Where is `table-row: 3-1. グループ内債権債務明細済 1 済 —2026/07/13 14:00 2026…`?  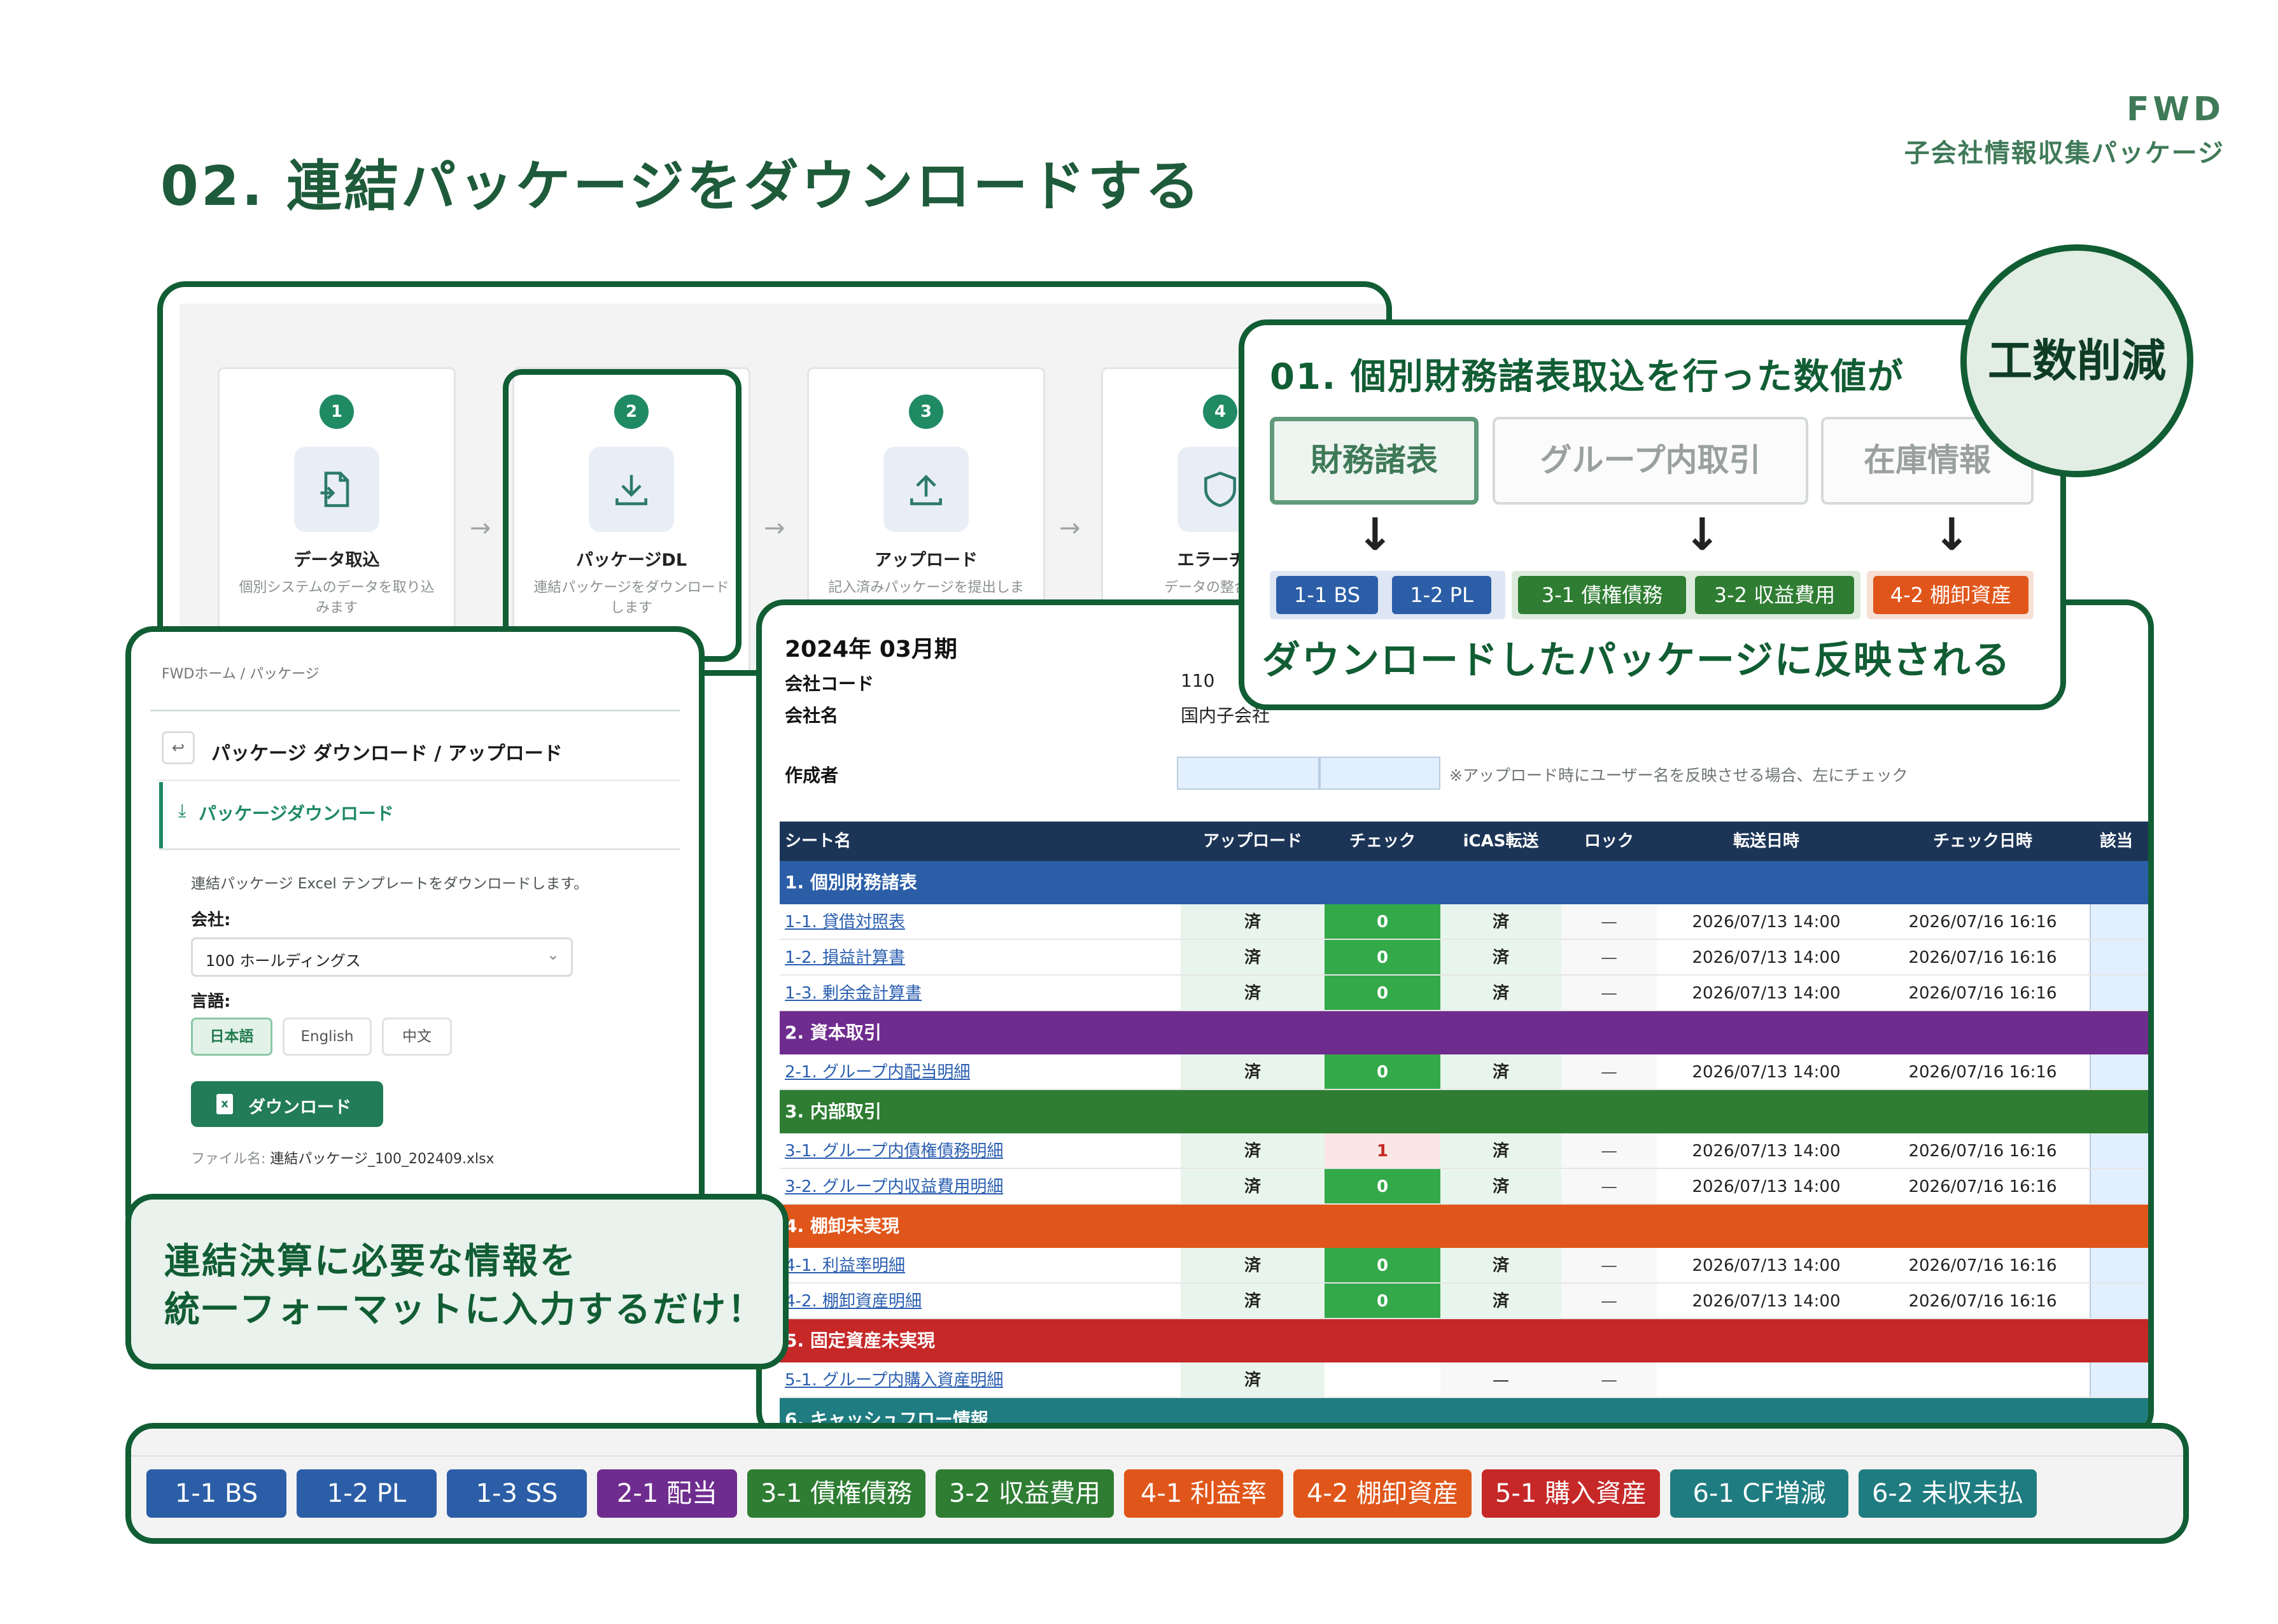 table-row: 3-1. グループ内債権債務明細済 1 済 —2026/07/13 14:00 2026… is located at coordinates (1464, 1151).